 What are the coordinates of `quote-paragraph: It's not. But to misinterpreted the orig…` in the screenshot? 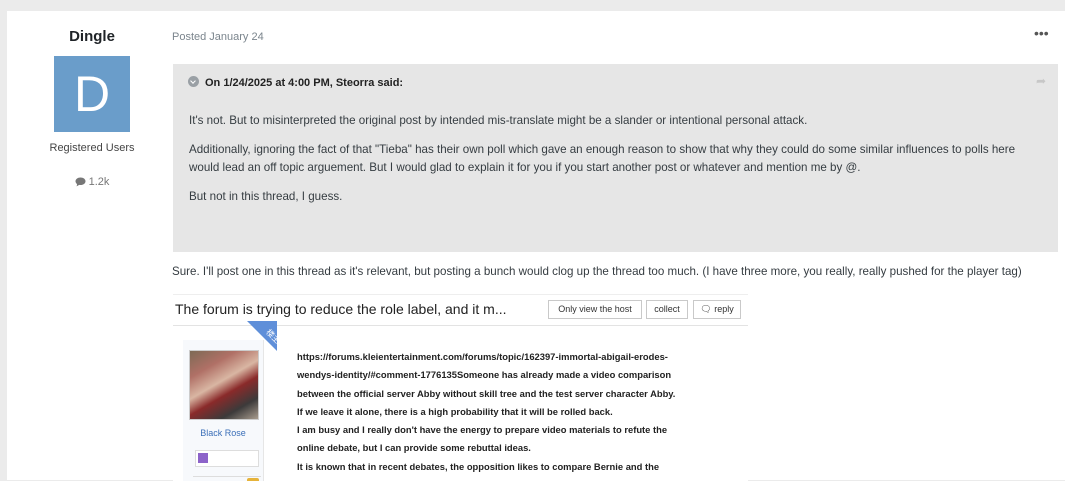 It's located at (498, 120).